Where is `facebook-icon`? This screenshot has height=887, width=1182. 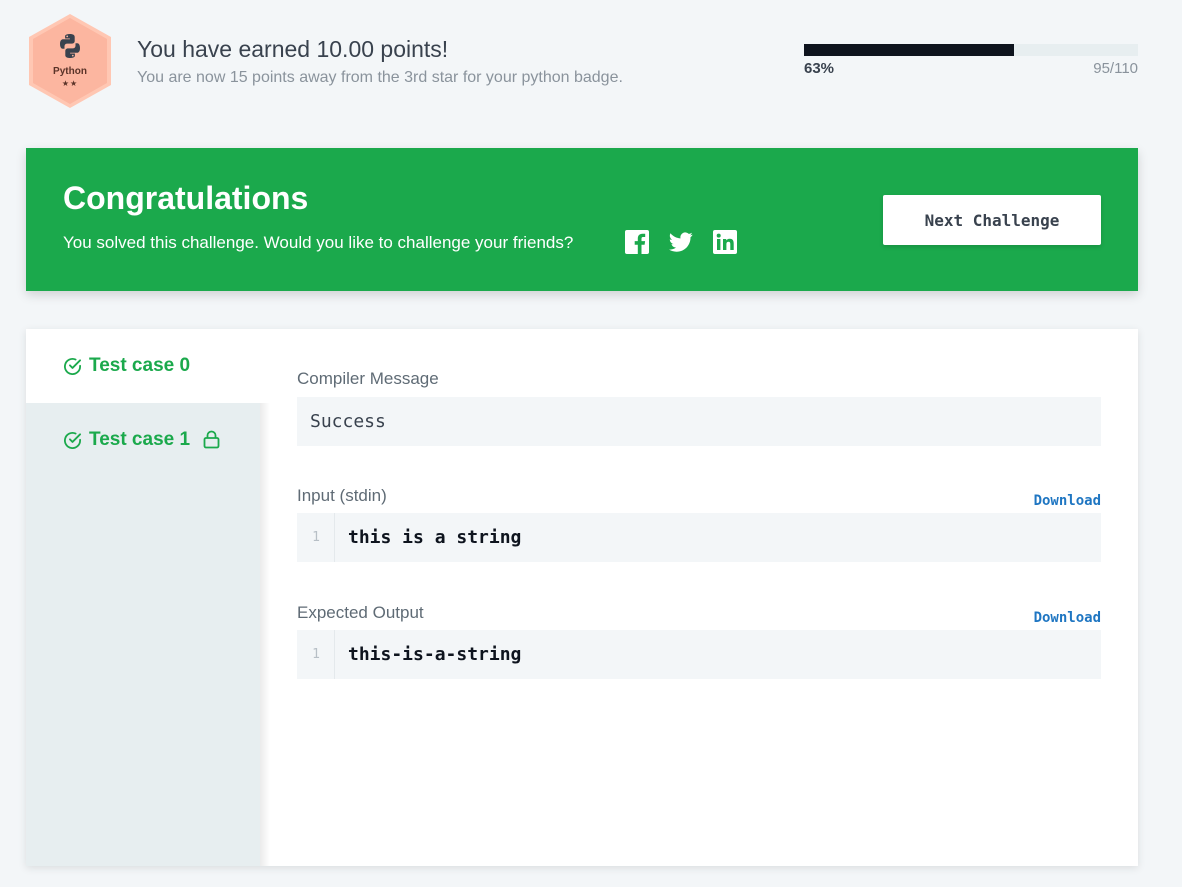 facebook-icon is located at coordinates (637, 242).